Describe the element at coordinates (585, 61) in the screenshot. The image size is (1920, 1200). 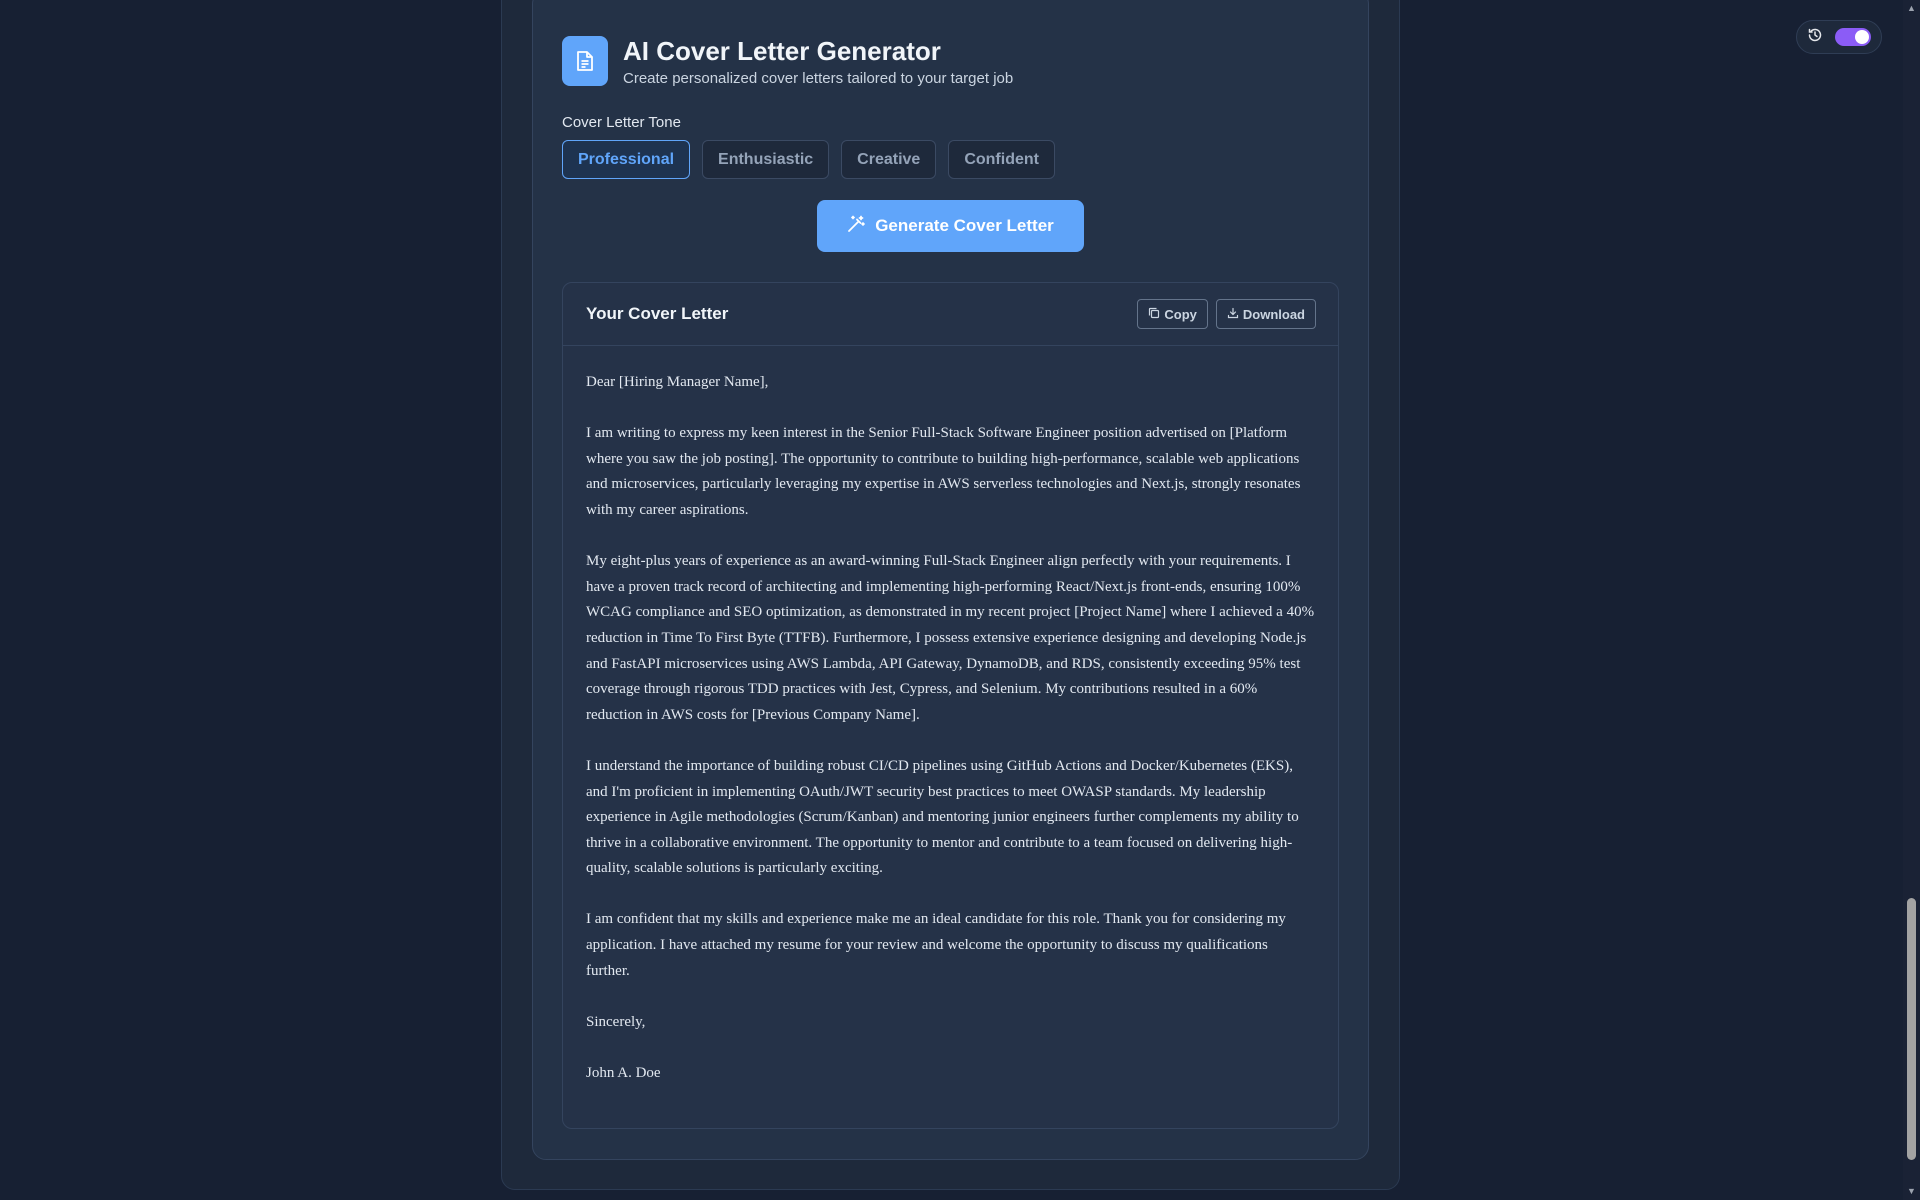
I see `document-icon` at that location.